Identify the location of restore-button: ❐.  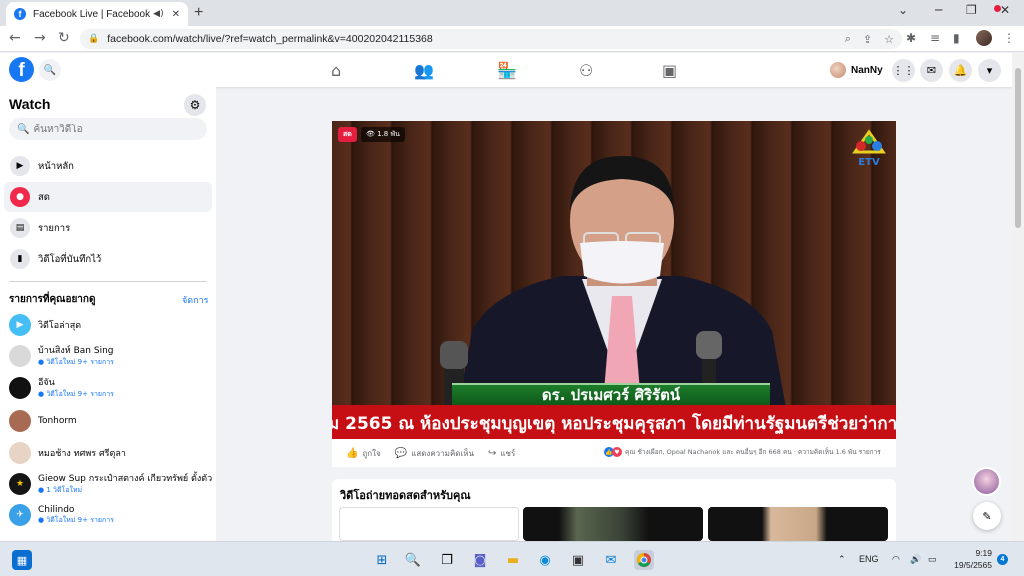
(971, 10).